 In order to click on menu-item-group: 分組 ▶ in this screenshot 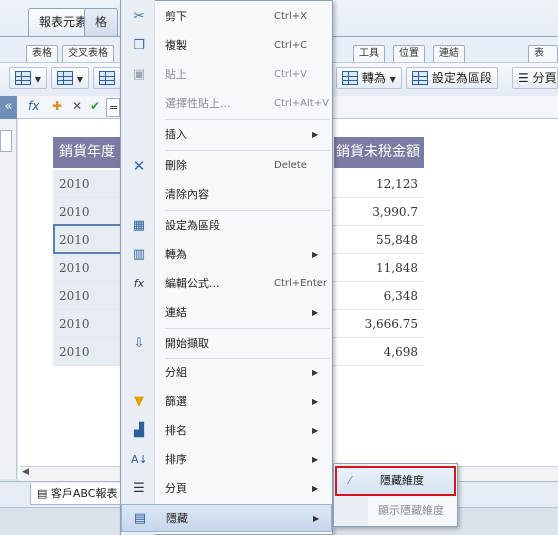, I will do `click(226, 373)`.